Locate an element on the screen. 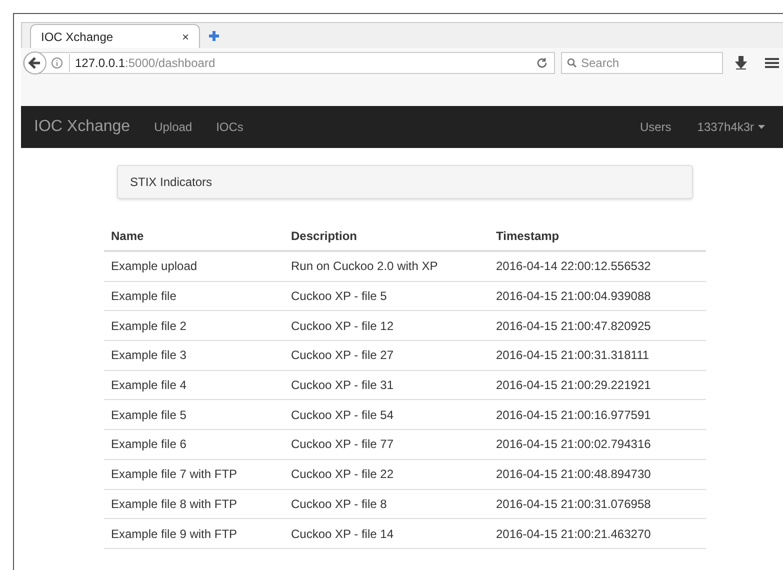 The width and height of the screenshot is (783, 570). column-header: Timestamp is located at coordinates (527, 236).